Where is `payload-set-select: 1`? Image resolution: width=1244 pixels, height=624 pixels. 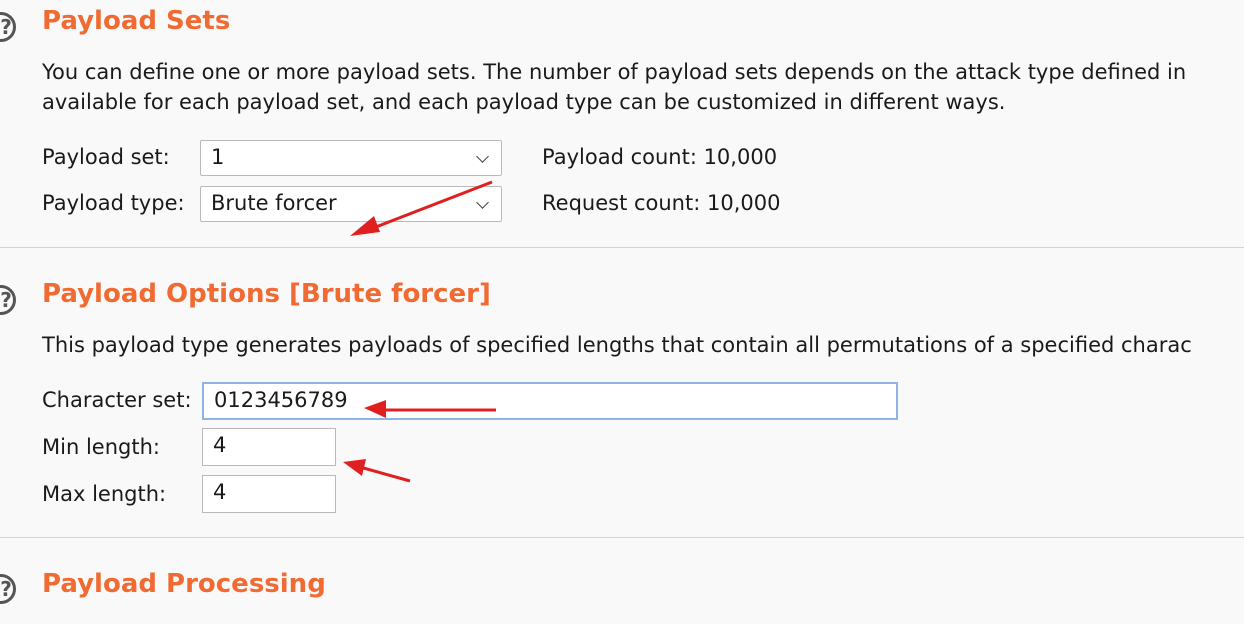
payload-set-select: 1 is located at coordinates (351, 158).